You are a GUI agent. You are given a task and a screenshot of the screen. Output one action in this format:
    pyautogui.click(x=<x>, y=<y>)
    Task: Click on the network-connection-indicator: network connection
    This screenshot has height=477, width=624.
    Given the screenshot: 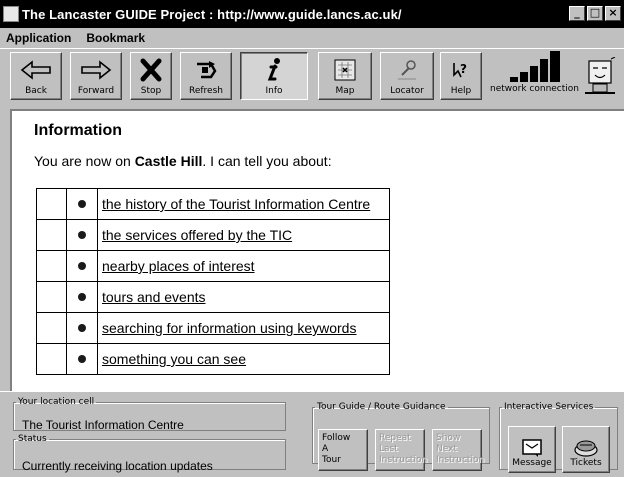 What is the action you would take?
    pyautogui.click(x=534, y=75)
    